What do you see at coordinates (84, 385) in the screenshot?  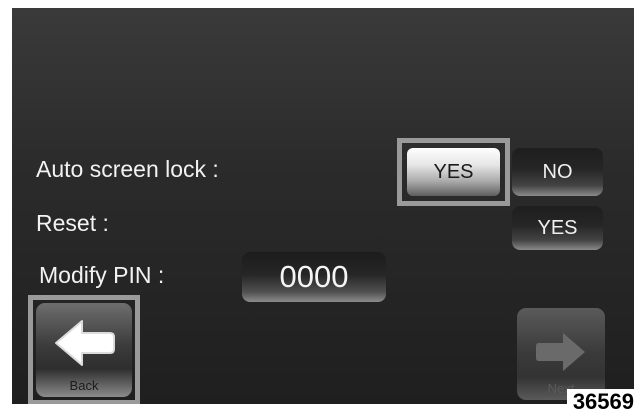 I see `back-label: Back` at bounding box center [84, 385].